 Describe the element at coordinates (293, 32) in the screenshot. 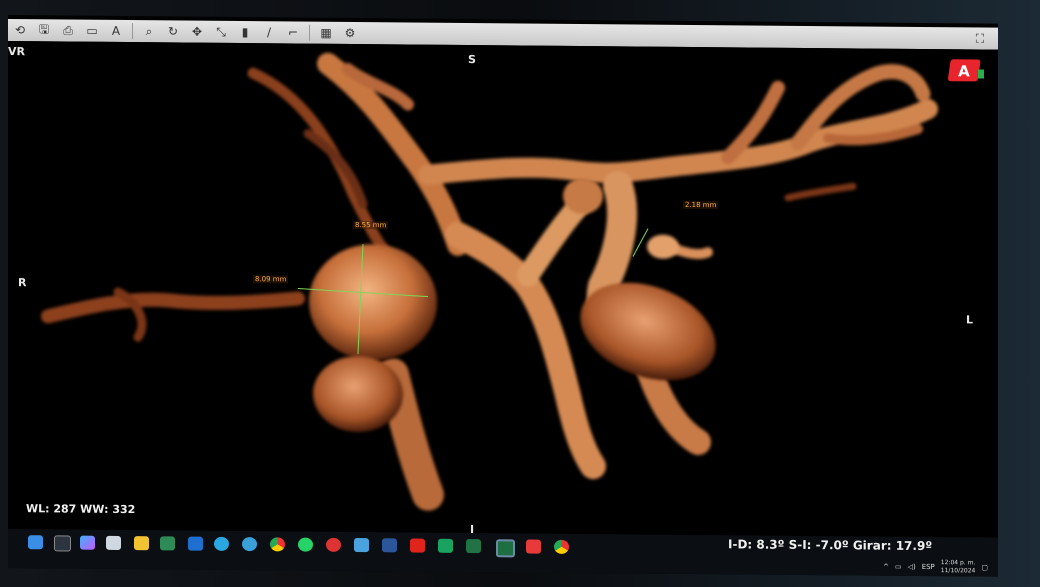

I see `crop-icon: ⌐` at that location.